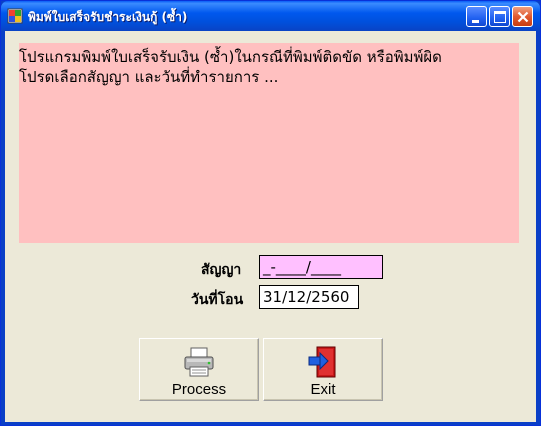 The width and height of the screenshot is (541, 426). Describe the element at coordinates (322, 362) in the screenshot. I see `exit-door-icon` at that location.